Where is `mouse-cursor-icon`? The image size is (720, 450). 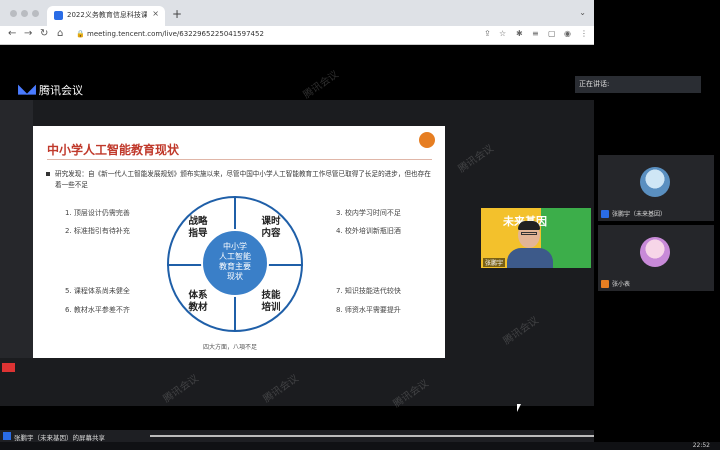 mouse-cursor-icon is located at coordinates (519, 408).